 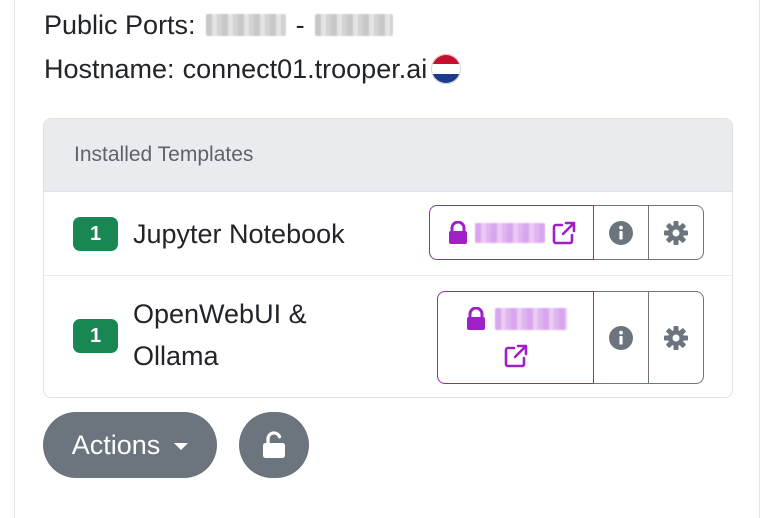 I want to click on public-ports-label: Public Ports:, so click(x=120, y=25).